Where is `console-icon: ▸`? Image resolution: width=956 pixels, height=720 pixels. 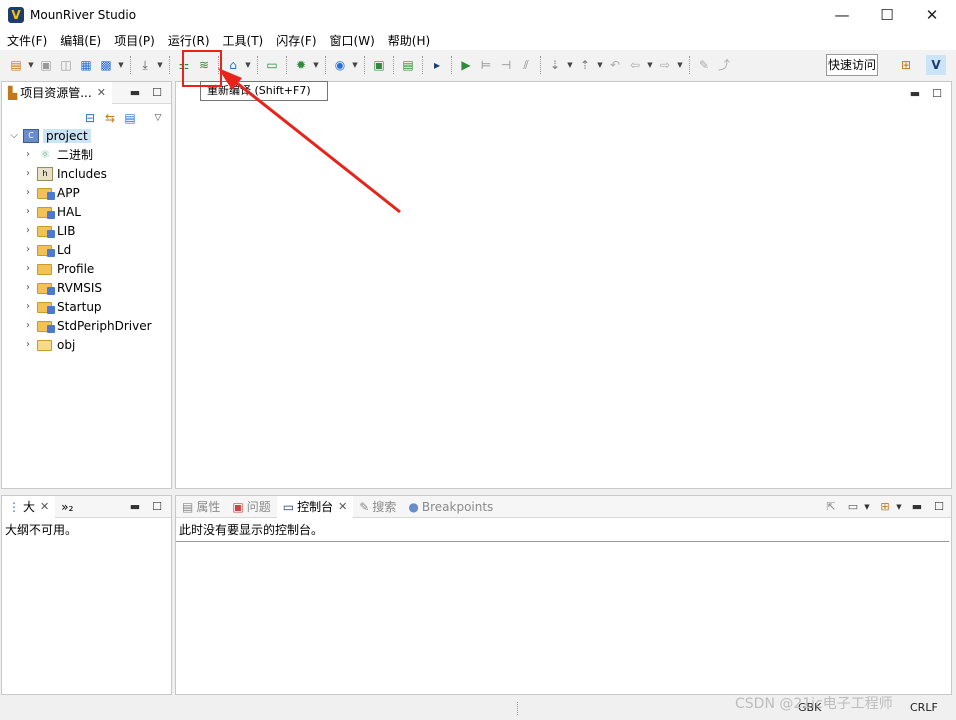
console-icon: ▸ is located at coordinates (437, 65).